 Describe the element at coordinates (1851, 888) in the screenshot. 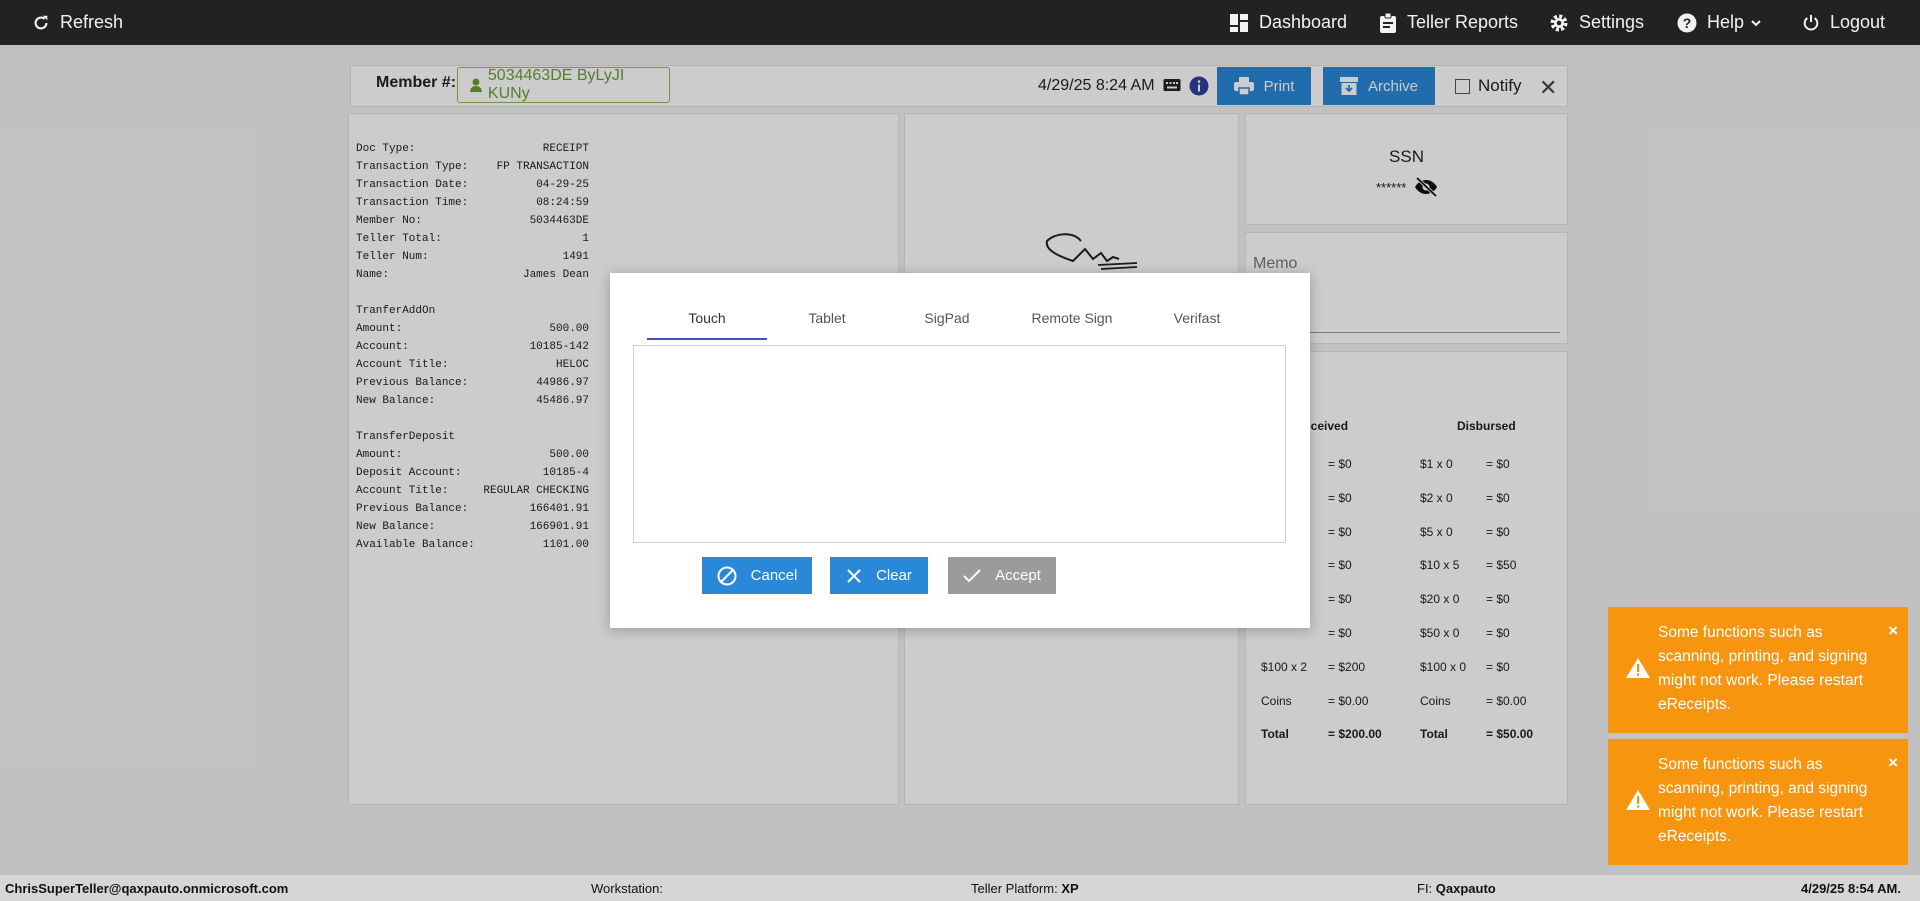

I see `footer-datetime: 4/29/25 8:54 AM.` at that location.